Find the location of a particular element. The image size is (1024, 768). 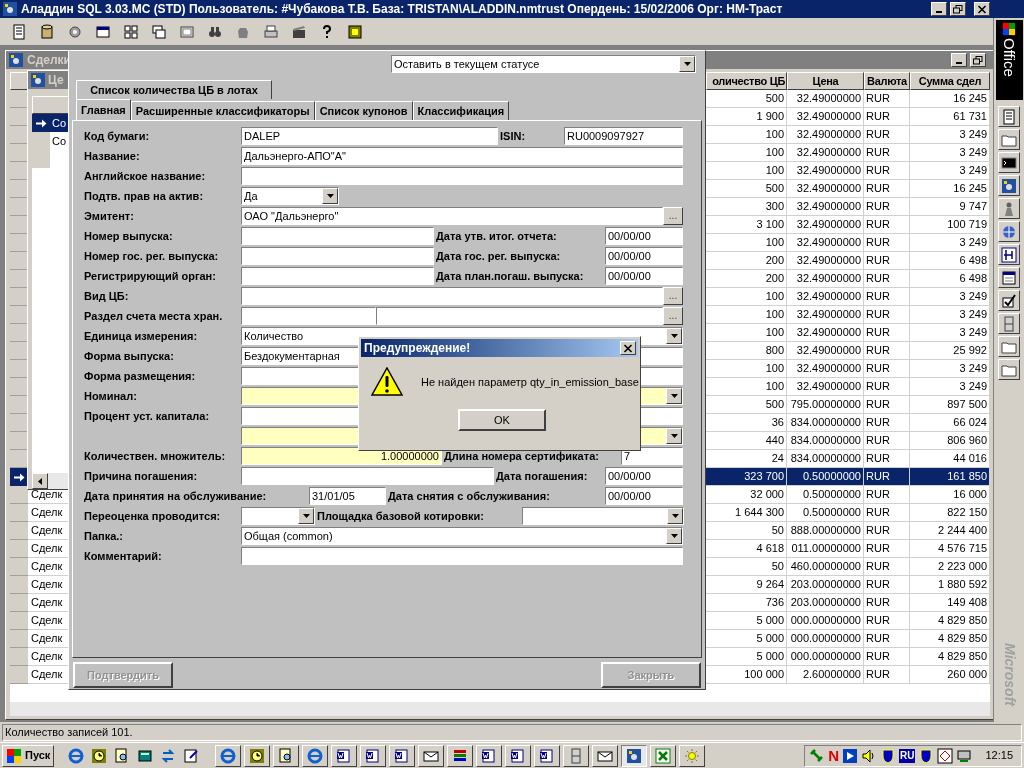

document-icon is located at coordinates (19, 31).